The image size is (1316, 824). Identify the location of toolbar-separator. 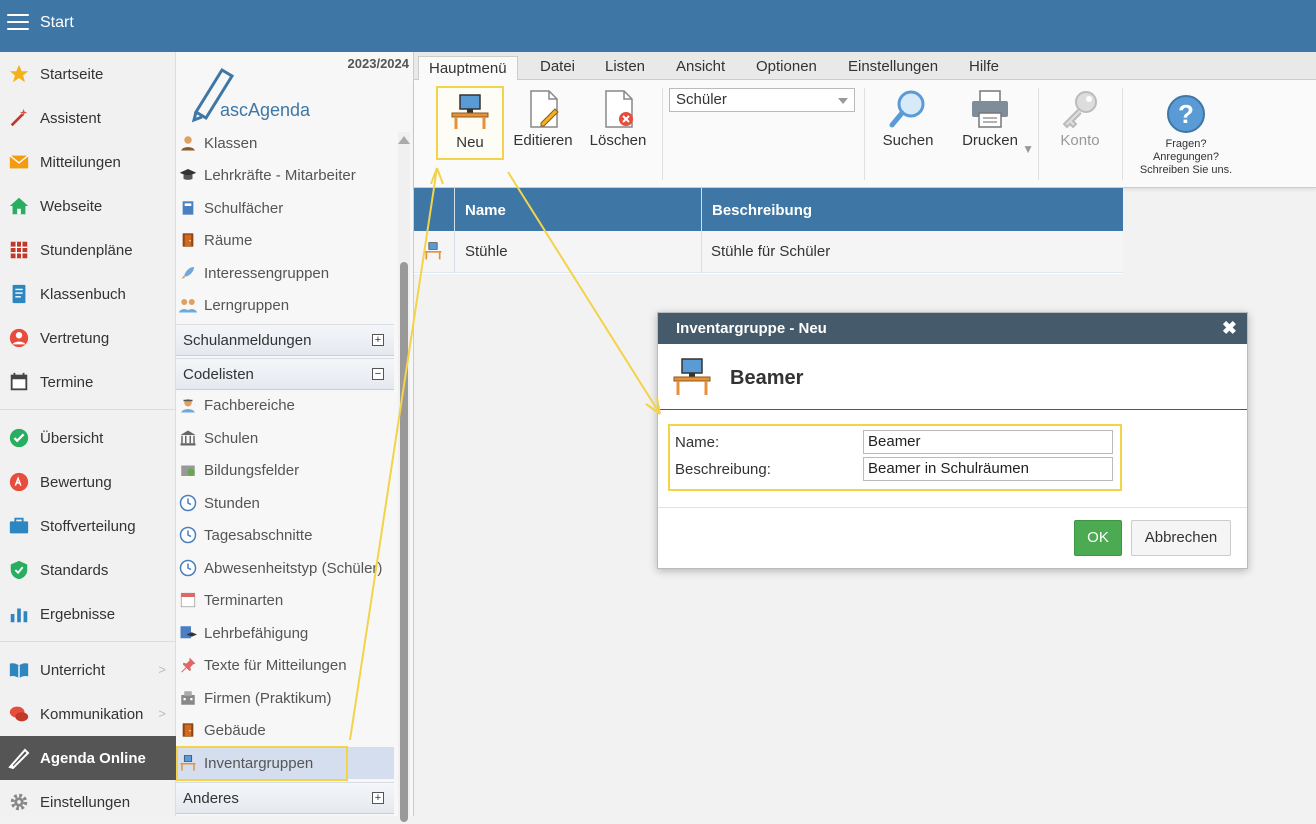
(662, 134).